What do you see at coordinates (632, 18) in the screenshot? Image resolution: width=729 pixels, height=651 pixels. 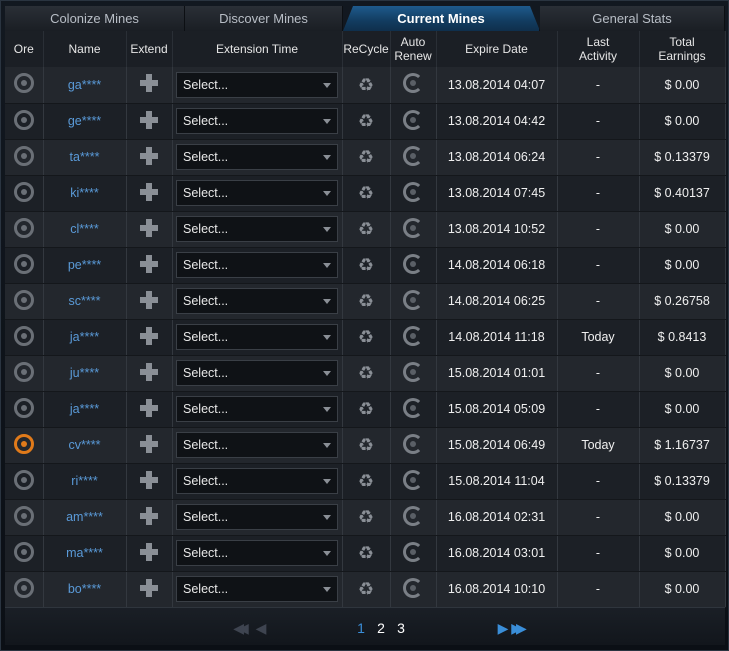 I see `tab-general-stats: General Stats` at bounding box center [632, 18].